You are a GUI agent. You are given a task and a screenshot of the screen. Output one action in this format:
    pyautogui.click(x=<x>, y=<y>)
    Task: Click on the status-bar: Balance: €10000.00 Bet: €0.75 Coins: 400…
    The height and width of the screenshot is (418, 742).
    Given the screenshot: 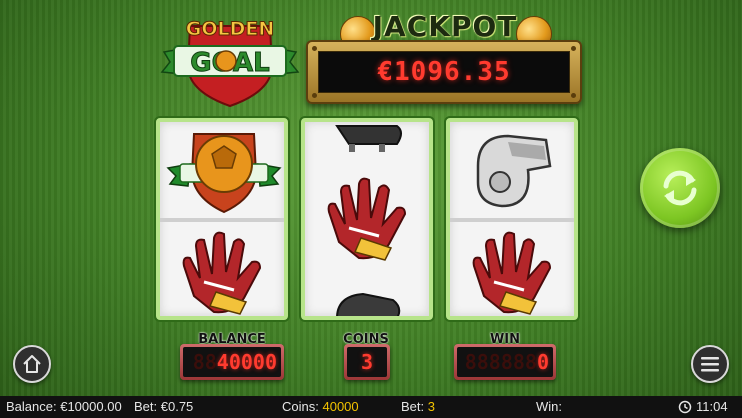 What is the action you would take?
    pyautogui.click(x=371, y=407)
    